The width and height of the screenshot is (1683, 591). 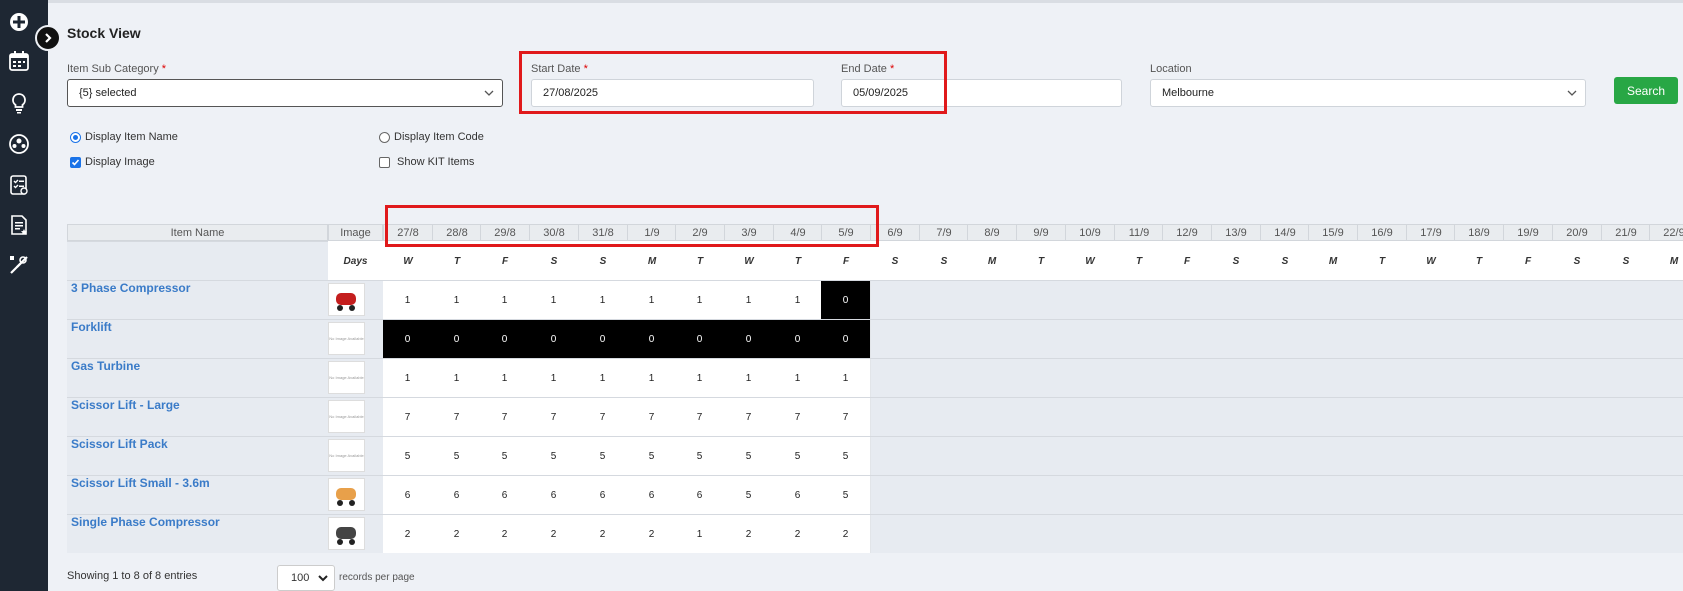 What do you see at coordinates (19, 103) in the screenshot?
I see `lightbulb-icon` at bounding box center [19, 103].